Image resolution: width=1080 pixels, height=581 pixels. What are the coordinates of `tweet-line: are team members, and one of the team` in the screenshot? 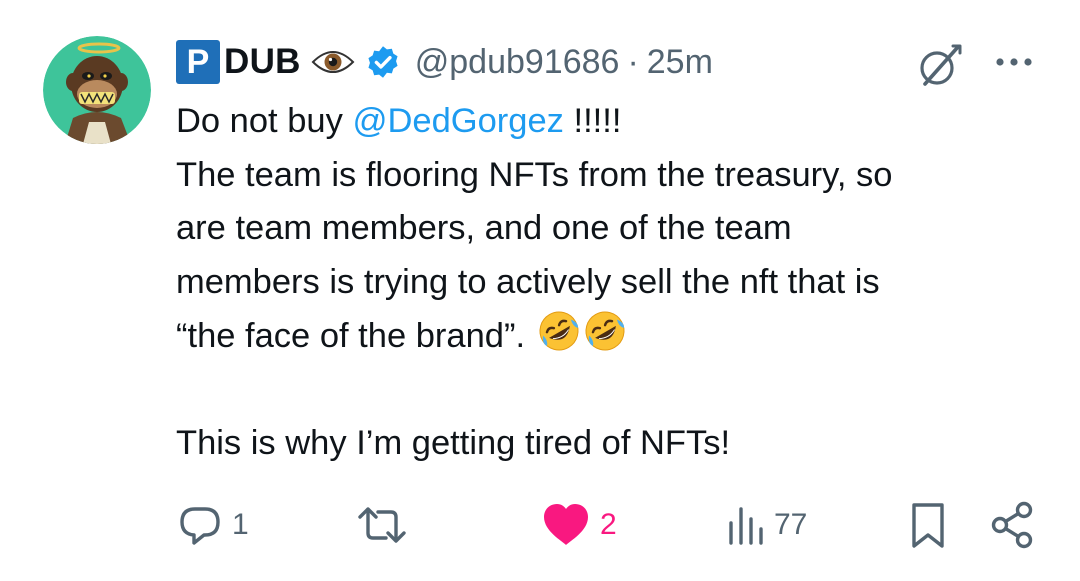 It's located at (484, 228).